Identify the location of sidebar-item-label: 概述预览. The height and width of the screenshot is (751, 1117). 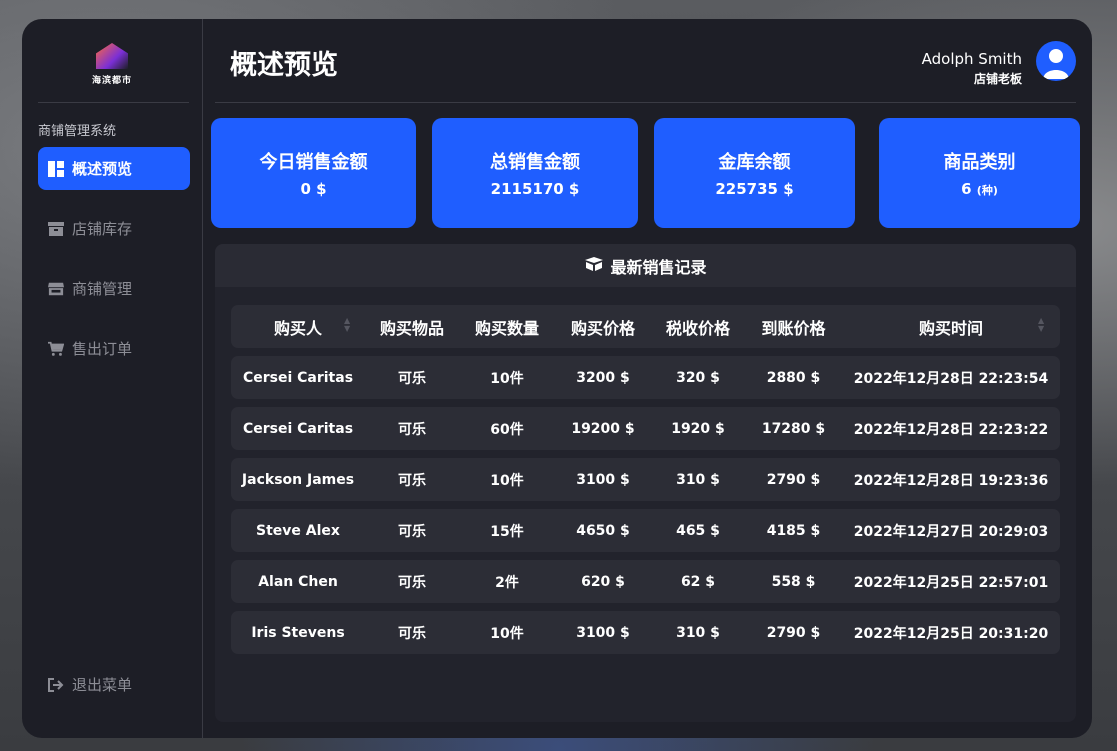
(102, 169).